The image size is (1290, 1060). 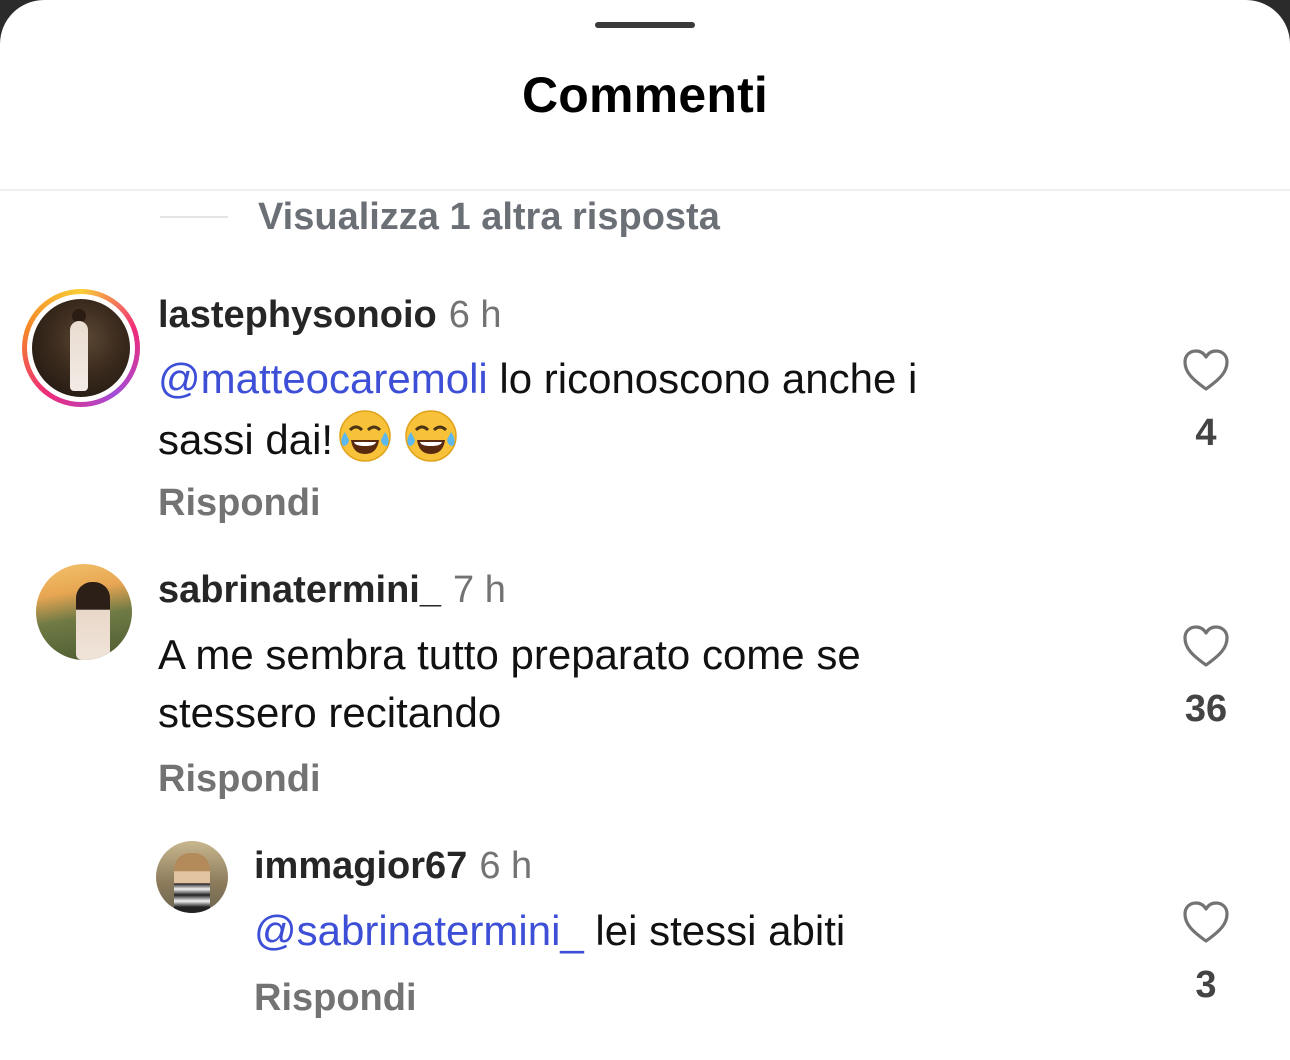 What do you see at coordinates (323, 378) in the screenshot?
I see `mention-link: @matteocaremoli` at bounding box center [323, 378].